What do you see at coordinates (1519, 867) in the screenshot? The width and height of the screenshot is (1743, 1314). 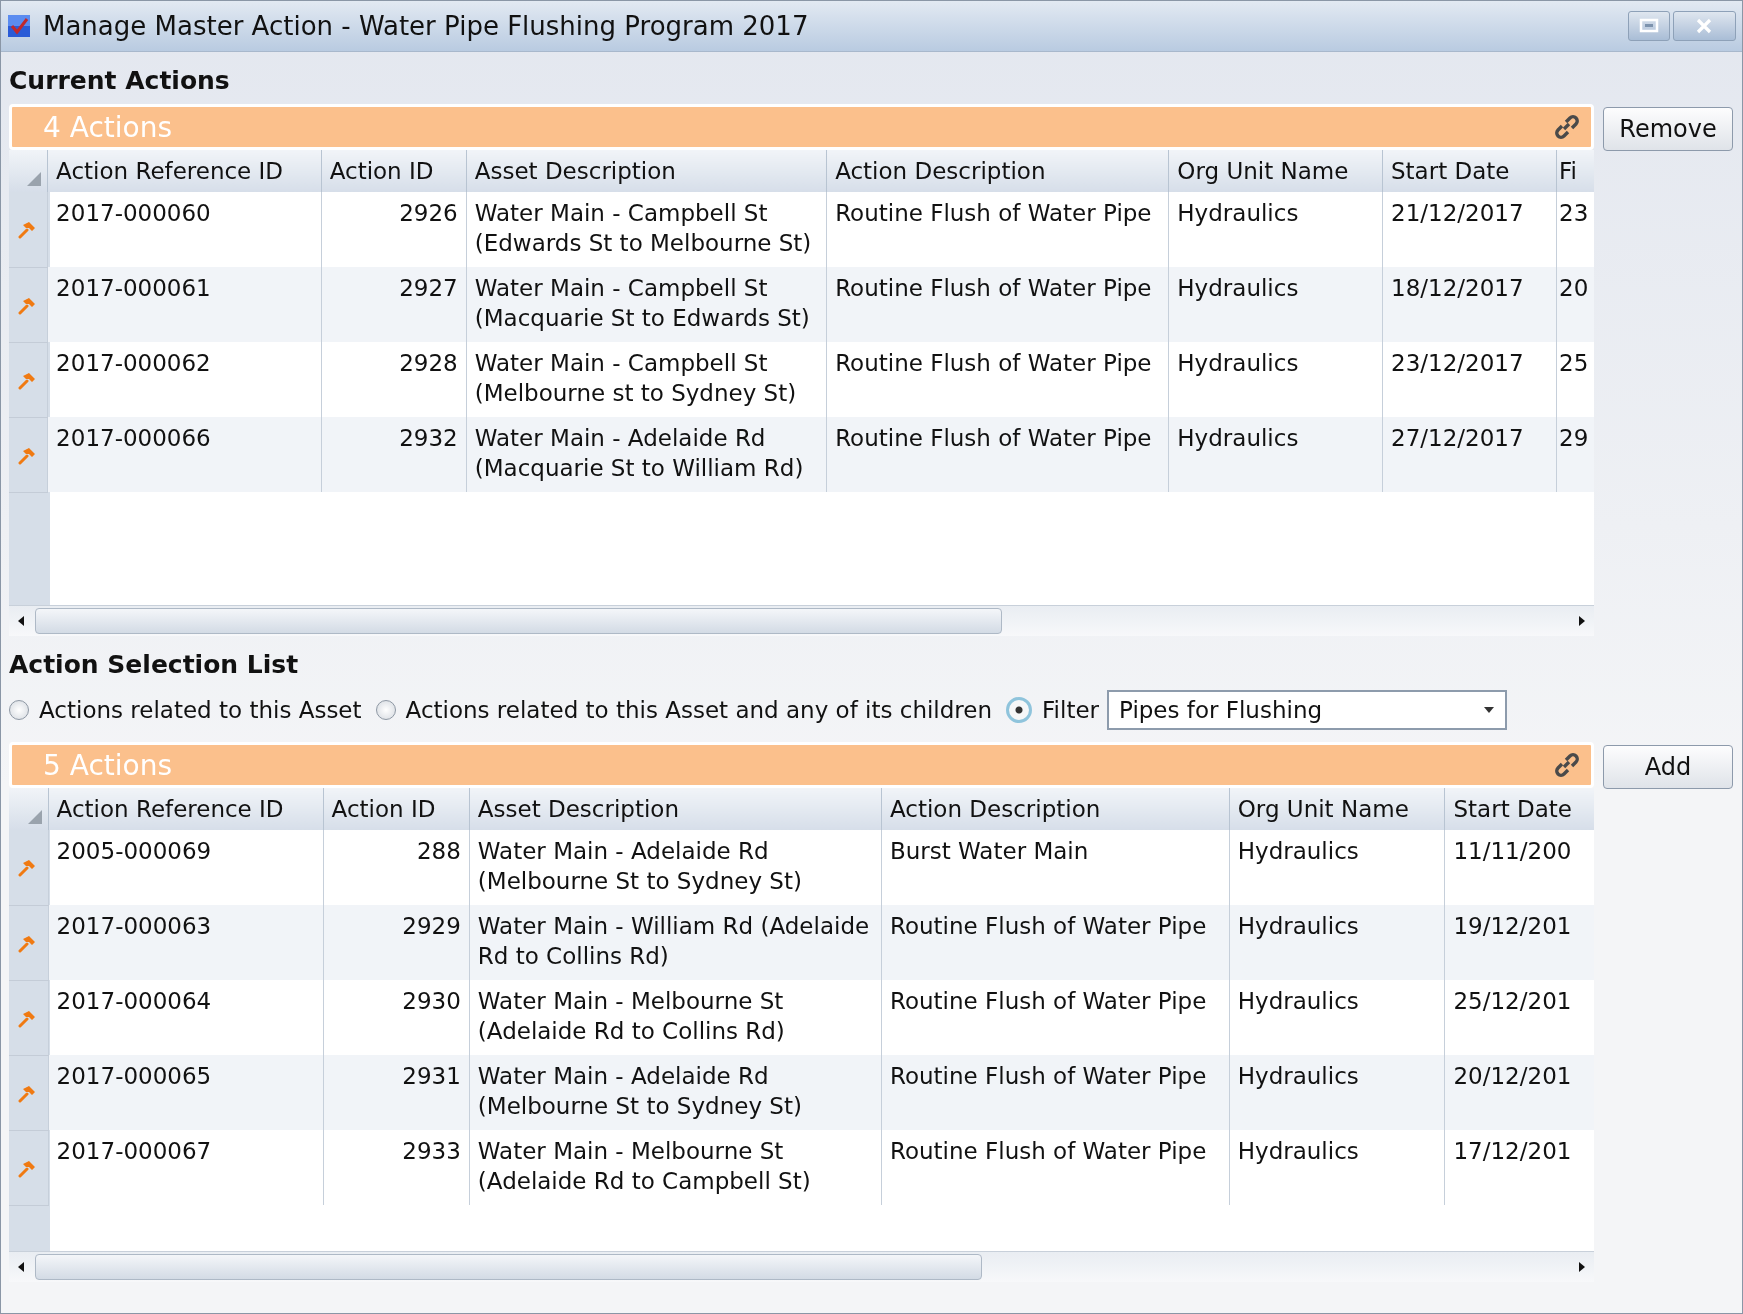 I see `table-cell: 11/11/200` at bounding box center [1519, 867].